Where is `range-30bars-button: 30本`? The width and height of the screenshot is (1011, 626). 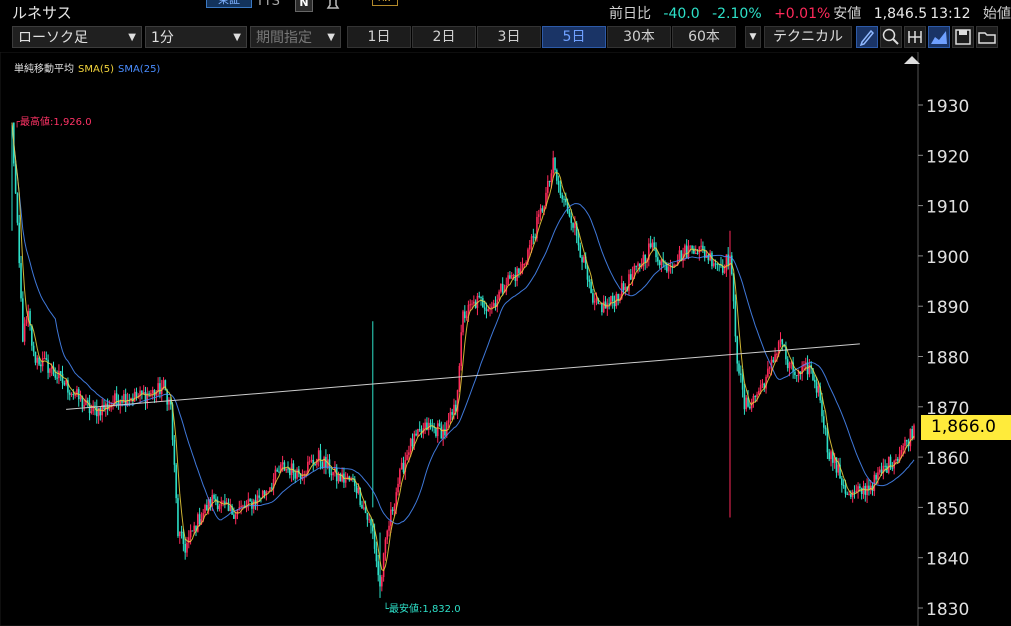
range-30bars-button: 30本 is located at coordinates (639, 37).